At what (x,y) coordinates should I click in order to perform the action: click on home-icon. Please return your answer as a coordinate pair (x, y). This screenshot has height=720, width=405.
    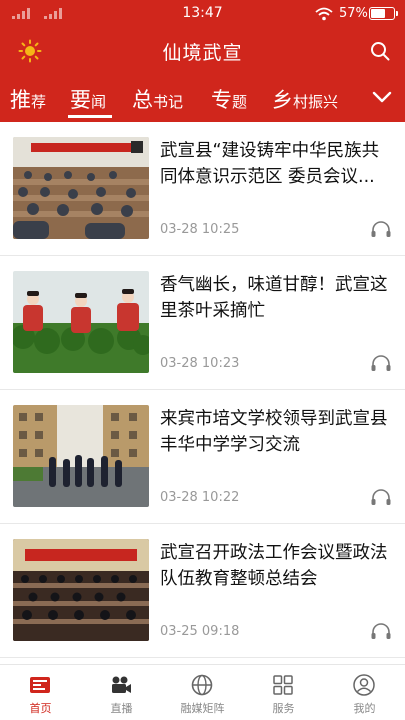
    Looking at the image, I should click on (40, 685).